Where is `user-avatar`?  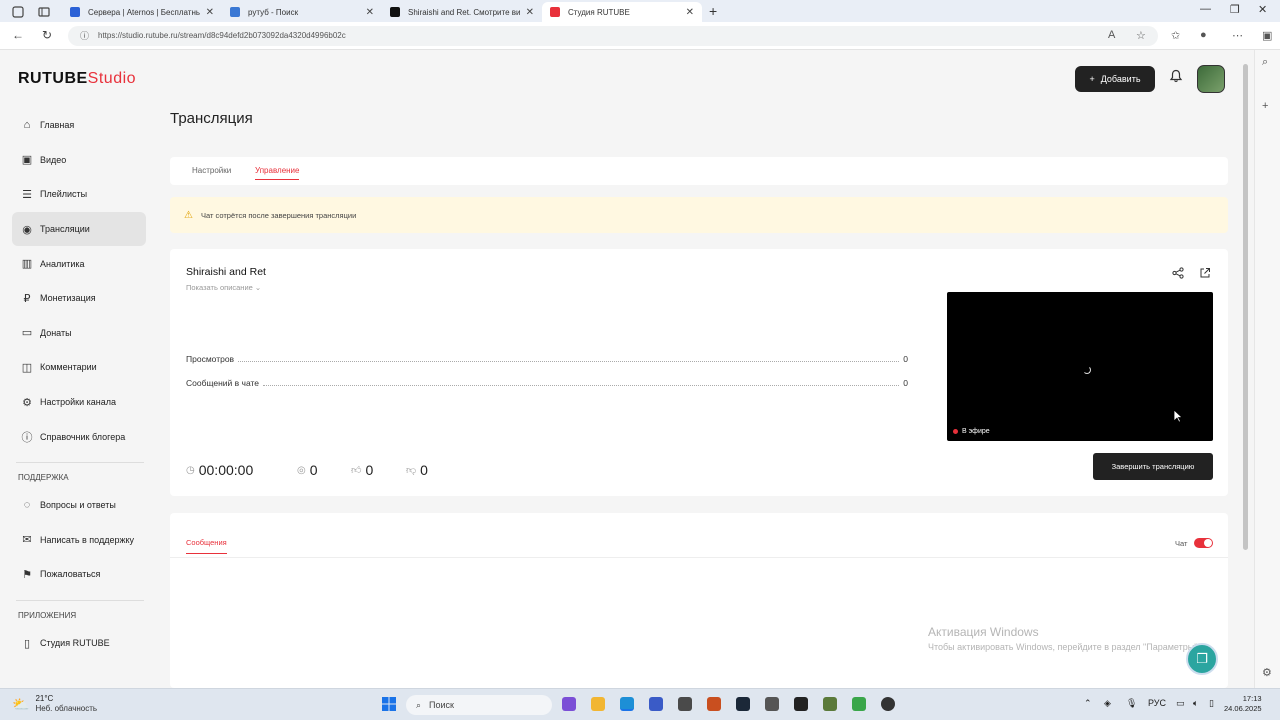
user-avatar is located at coordinates (1211, 79).